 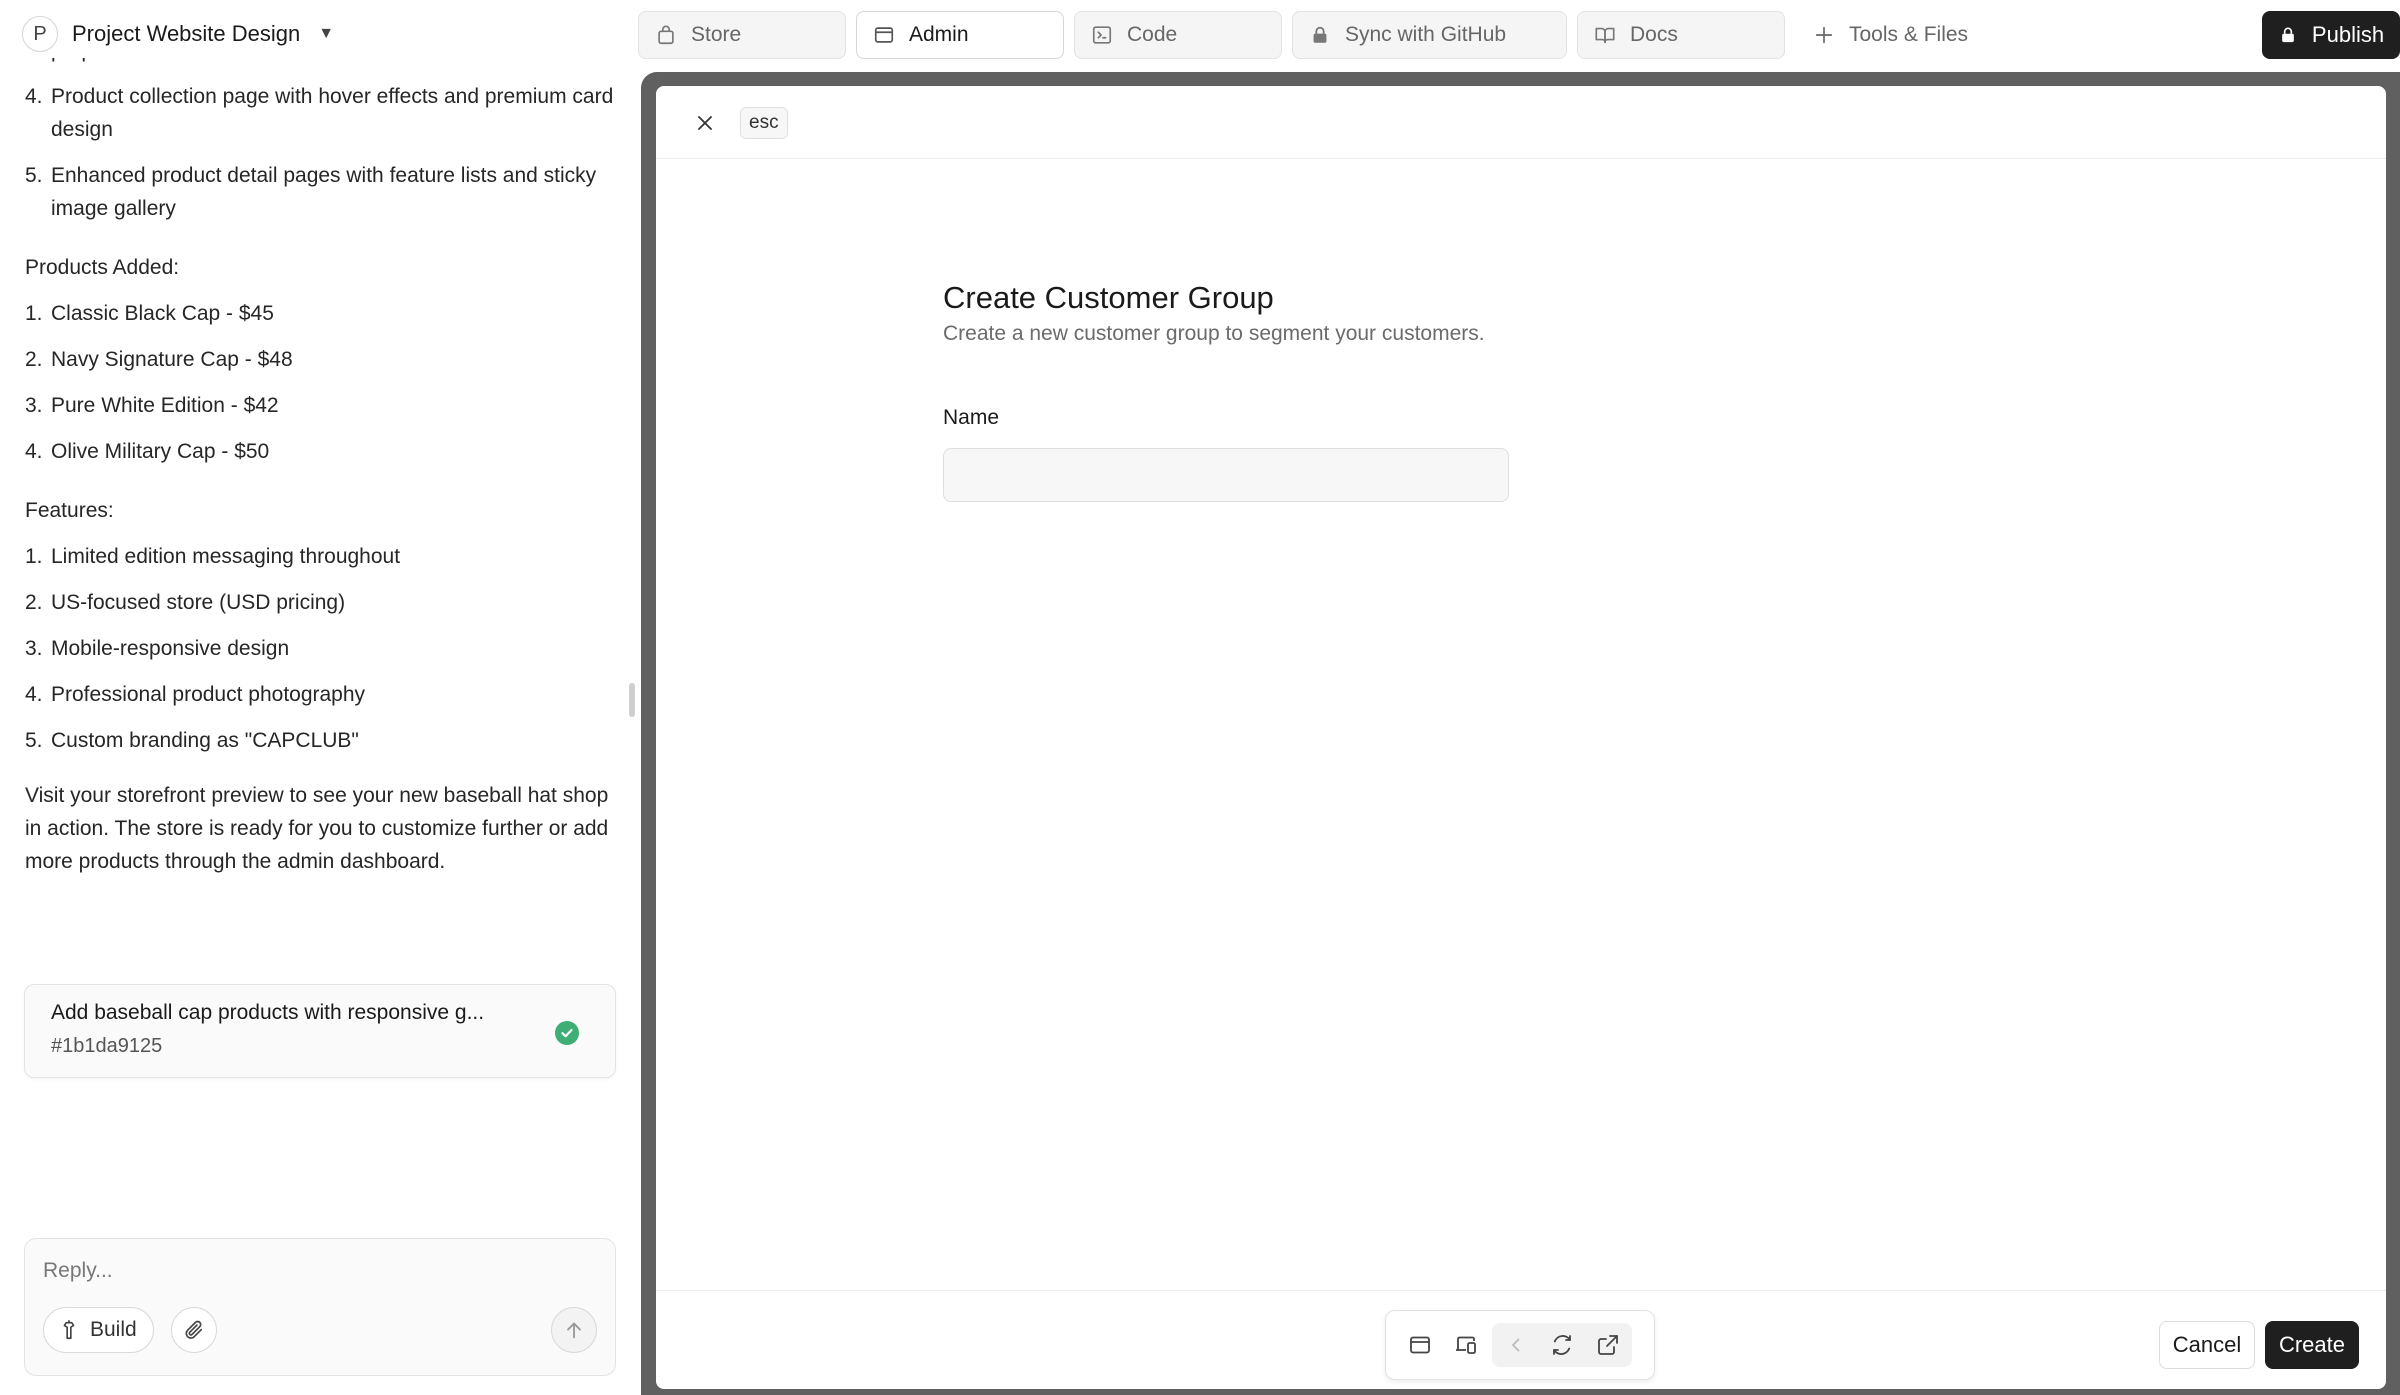 I want to click on esc-shortcut-badge: esc, so click(x=764, y=123).